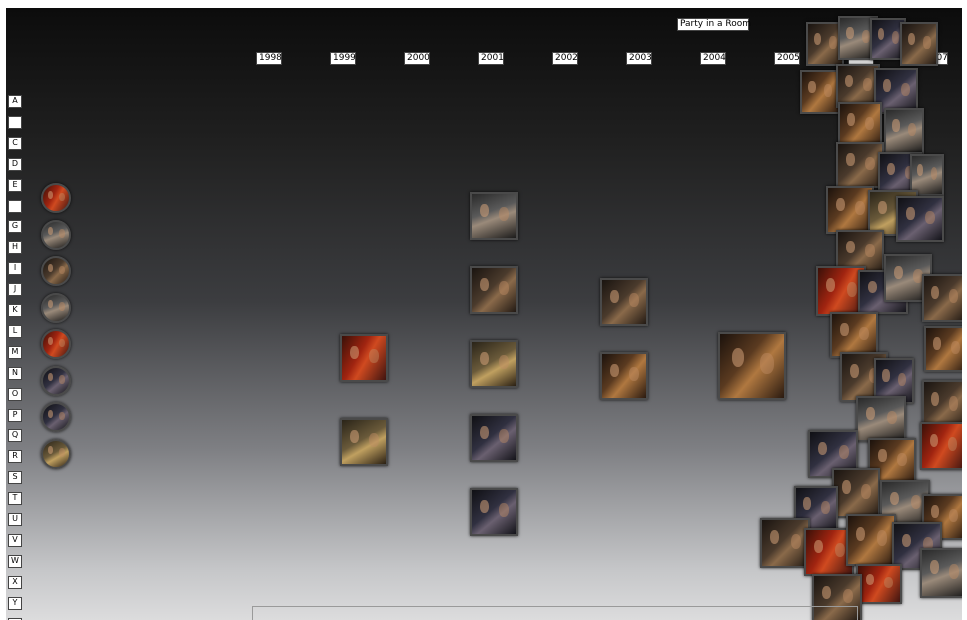  Describe the element at coordinates (15, 603) in the screenshot. I see `letter-index-item: Y` at that location.